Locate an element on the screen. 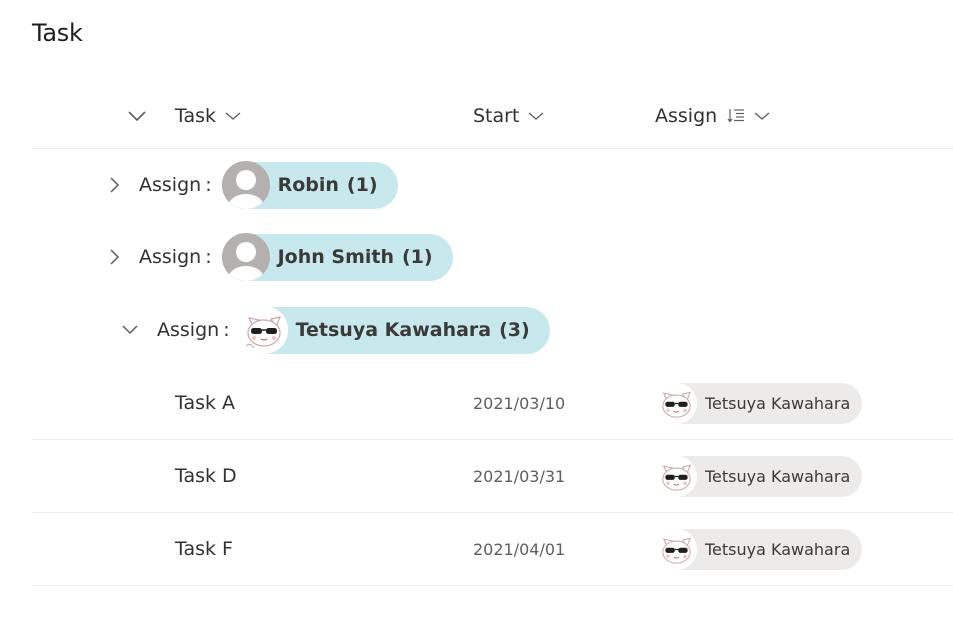 The width and height of the screenshot is (953, 625). table-row: Task D 2021/03/31 Tetsuya Kawahara is located at coordinates (492, 476).